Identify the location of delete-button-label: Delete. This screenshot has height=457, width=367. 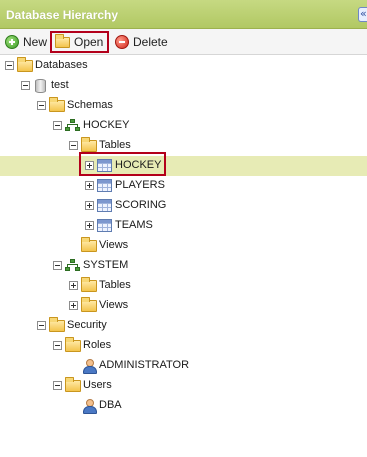
(150, 42).